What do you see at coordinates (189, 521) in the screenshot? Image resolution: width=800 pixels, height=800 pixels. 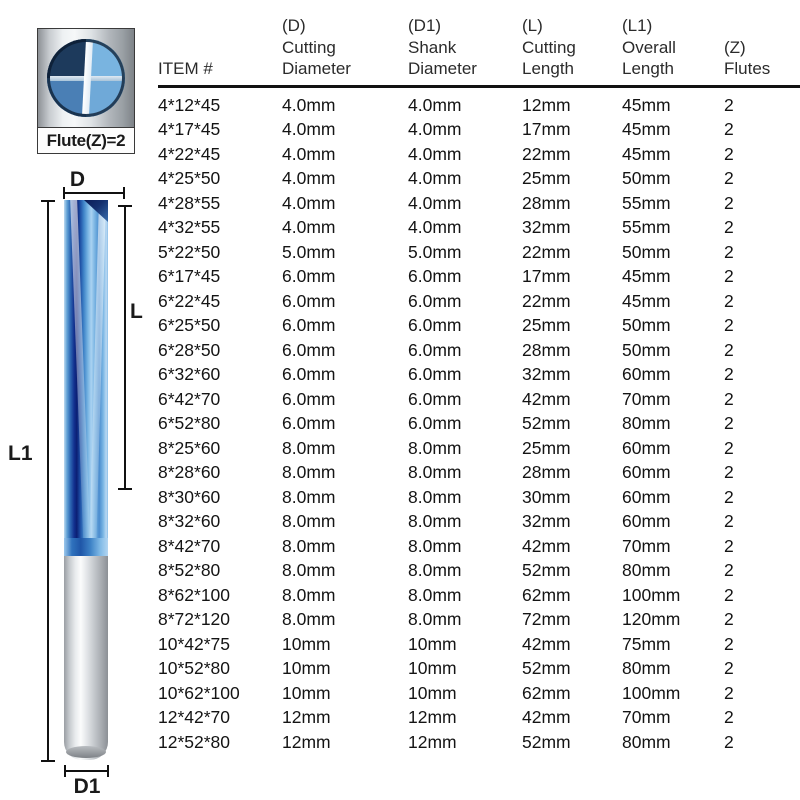 I see `cell-item: 8*32*60` at bounding box center [189, 521].